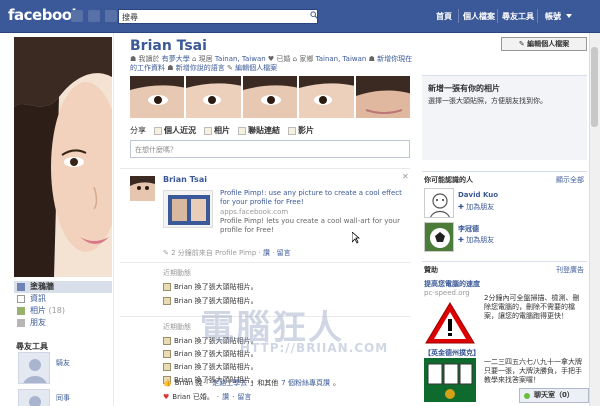 The width and height of the screenshot is (600, 406). What do you see at coordinates (63, 363) in the screenshot?
I see `friend-category-label: 騎友` at bounding box center [63, 363].